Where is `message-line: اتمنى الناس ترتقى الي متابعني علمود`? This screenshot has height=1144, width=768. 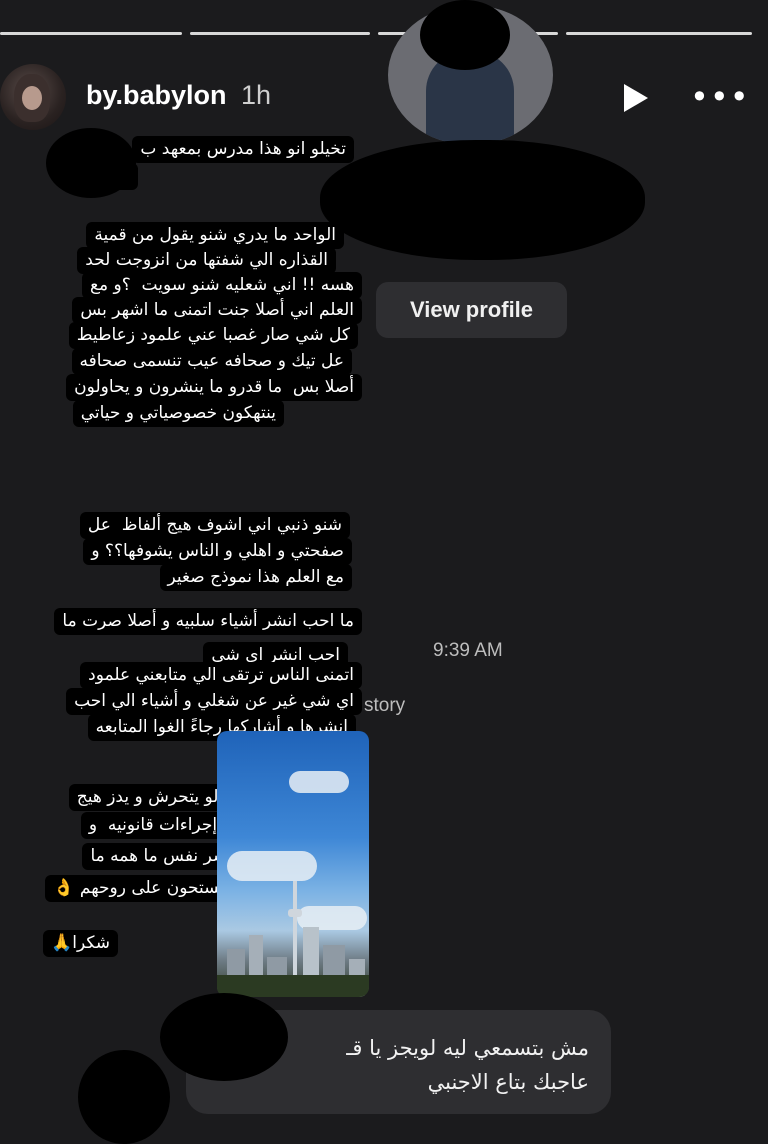
message-line: اتمنى الناس ترتقى الي متابعني علمود is located at coordinates (221, 675).